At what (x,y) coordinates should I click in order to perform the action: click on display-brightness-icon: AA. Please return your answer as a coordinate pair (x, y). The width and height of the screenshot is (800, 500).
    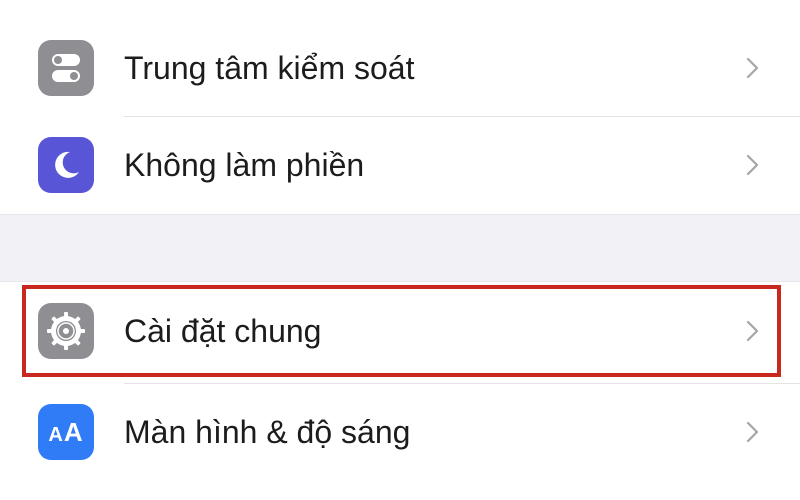
    Looking at the image, I should click on (66, 432).